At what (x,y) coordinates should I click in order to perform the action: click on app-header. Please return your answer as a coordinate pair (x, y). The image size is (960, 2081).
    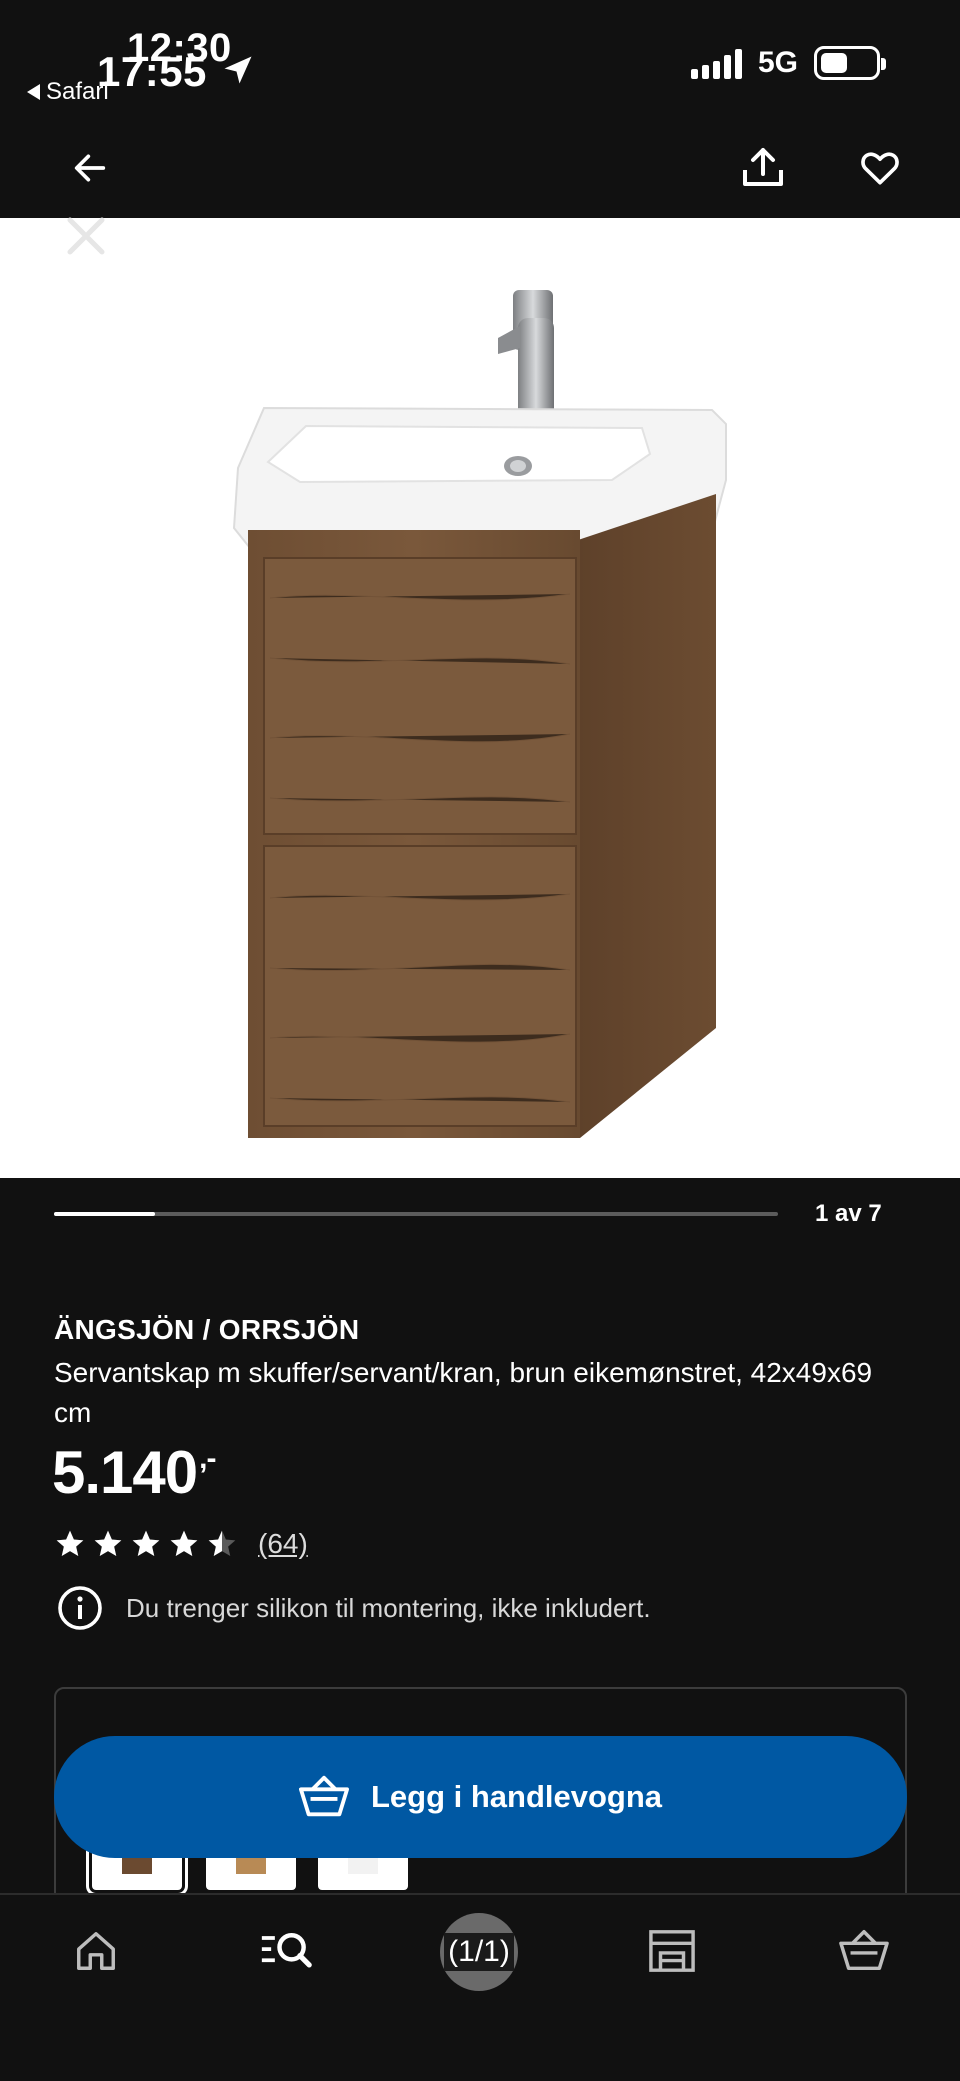
    Looking at the image, I should click on (480, 169).